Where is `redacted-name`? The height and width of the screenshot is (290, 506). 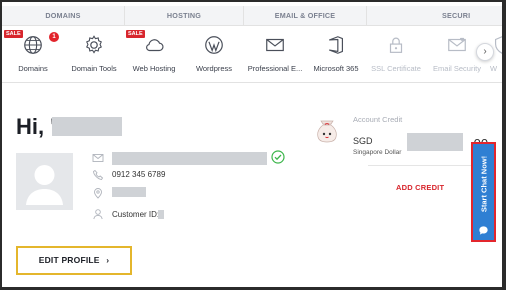
redacted-name is located at coordinates (87, 126).